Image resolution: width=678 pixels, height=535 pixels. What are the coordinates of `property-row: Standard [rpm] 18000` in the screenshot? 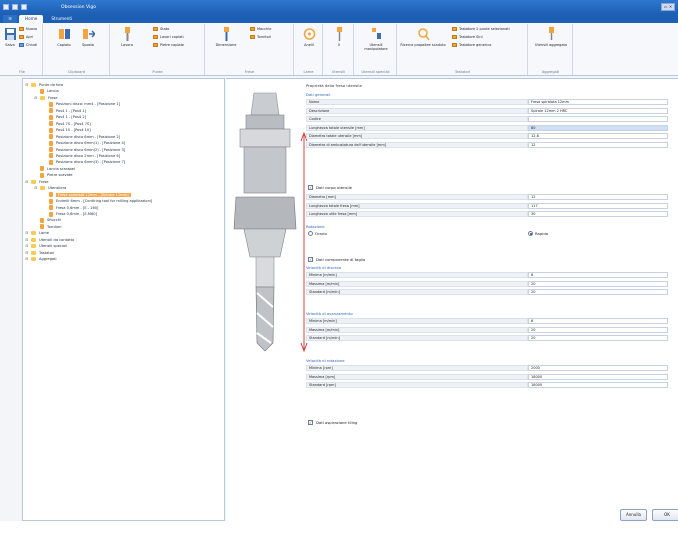 It's located at (487, 385).